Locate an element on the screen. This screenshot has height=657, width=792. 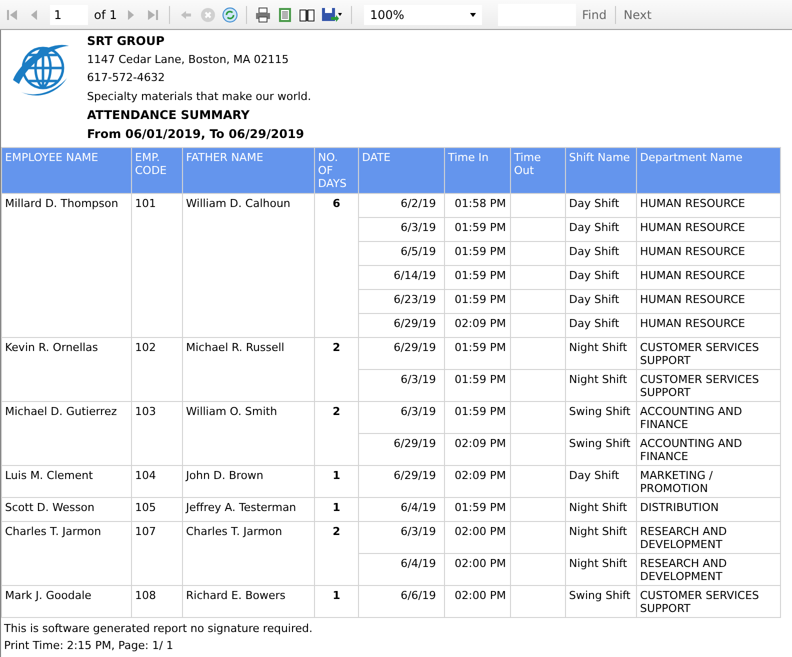
father-name-cell: Richard E. Bowers is located at coordinates (248, 602).